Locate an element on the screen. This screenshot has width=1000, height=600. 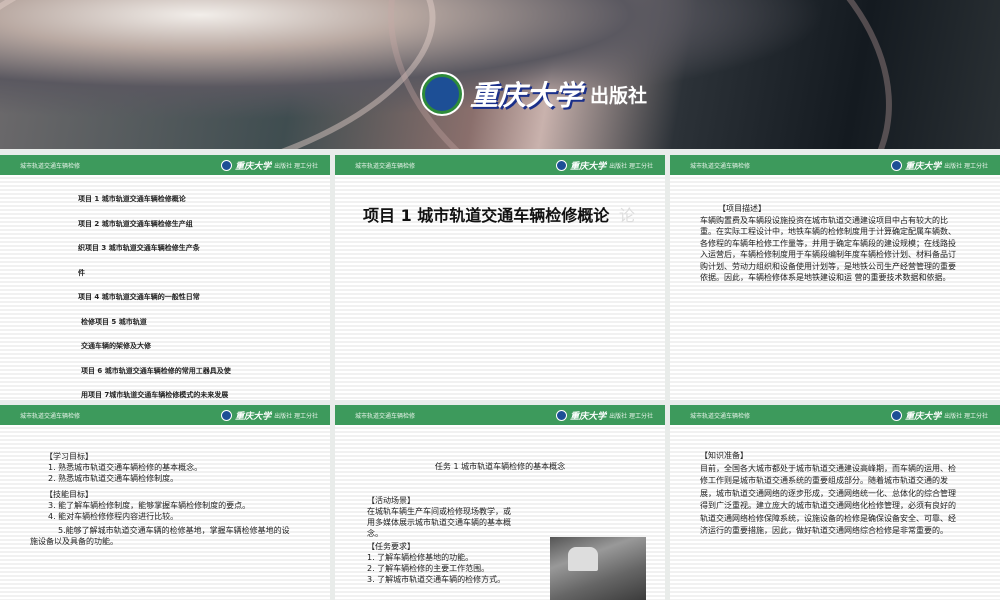
toc-line: 织项目 3 城市轨道交通车辆检修生产条 is located at coordinates (139, 248).